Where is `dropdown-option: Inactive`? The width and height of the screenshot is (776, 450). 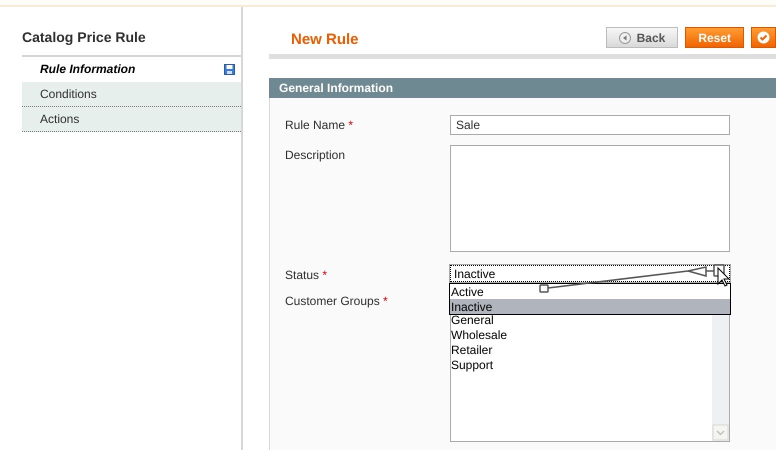 dropdown-option: Inactive is located at coordinates (590, 306).